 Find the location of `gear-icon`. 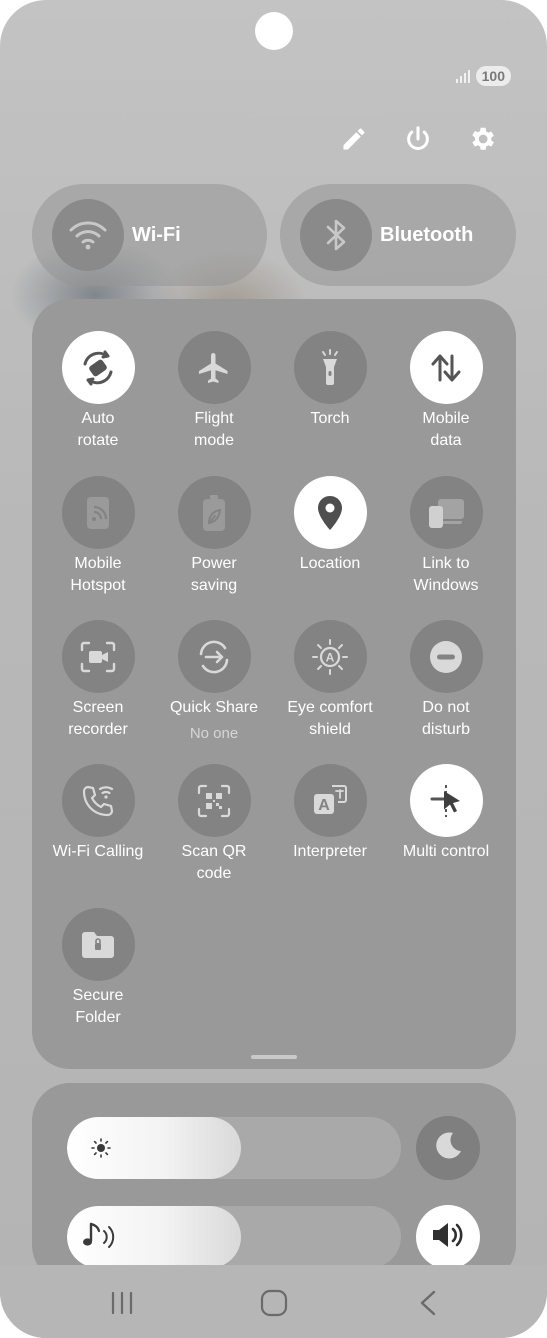

gear-icon is located at coordinates (482, 139).